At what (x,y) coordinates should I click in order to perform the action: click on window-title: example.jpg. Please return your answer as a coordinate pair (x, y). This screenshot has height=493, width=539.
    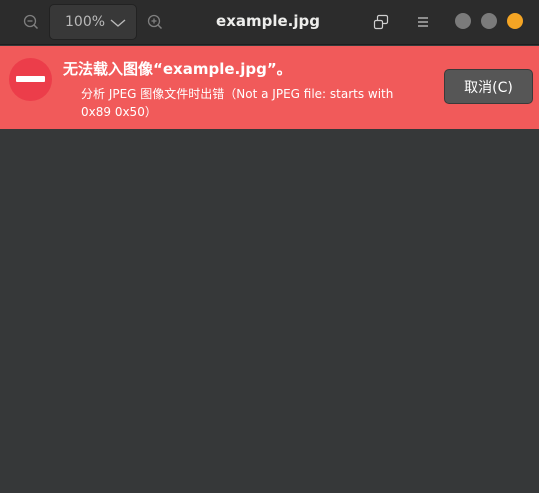
    Looking at the image, I should click on (268, 21).